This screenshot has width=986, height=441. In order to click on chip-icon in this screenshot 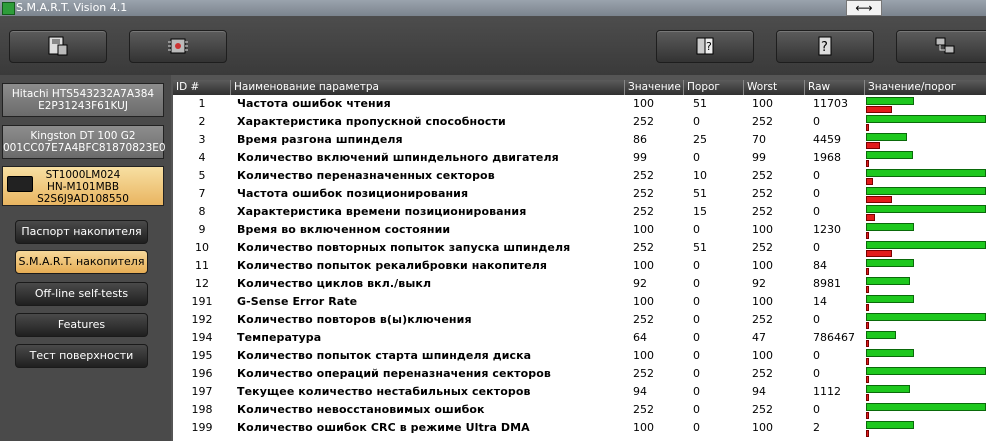, I will do `click(178, 46)`.